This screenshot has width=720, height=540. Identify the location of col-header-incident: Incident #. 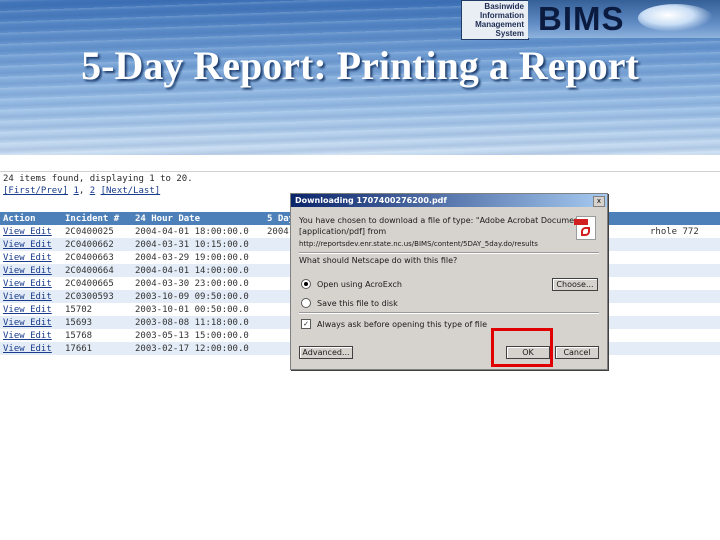
(97, 218).